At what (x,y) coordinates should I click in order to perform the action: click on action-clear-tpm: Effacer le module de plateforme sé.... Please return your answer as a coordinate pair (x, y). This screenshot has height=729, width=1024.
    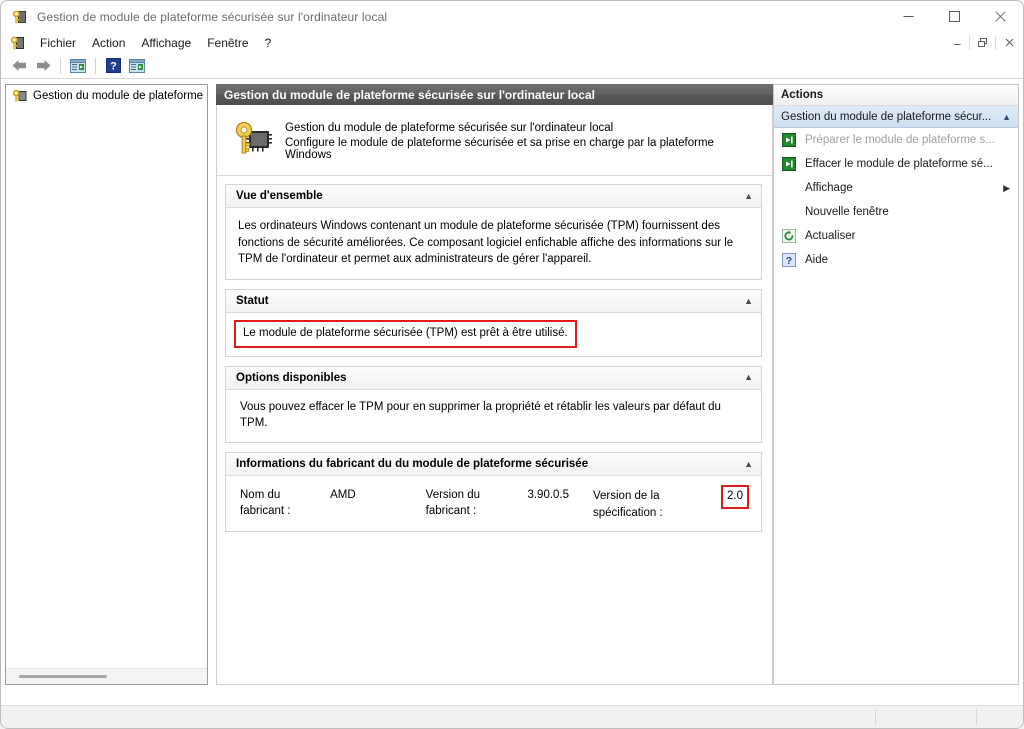
    Looking at the image, I should click on (896, 164).